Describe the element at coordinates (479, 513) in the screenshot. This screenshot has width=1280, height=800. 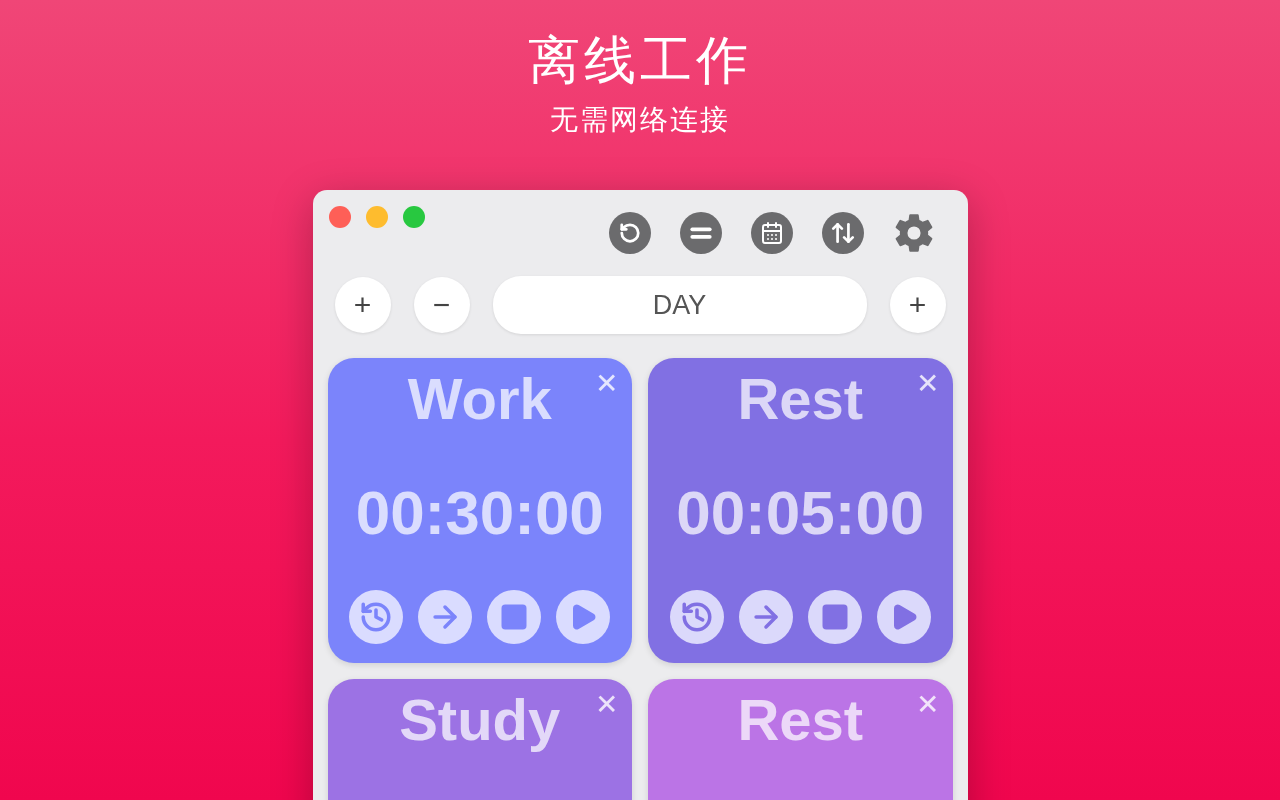
I see `timer-time: 00:30:00` at that location.